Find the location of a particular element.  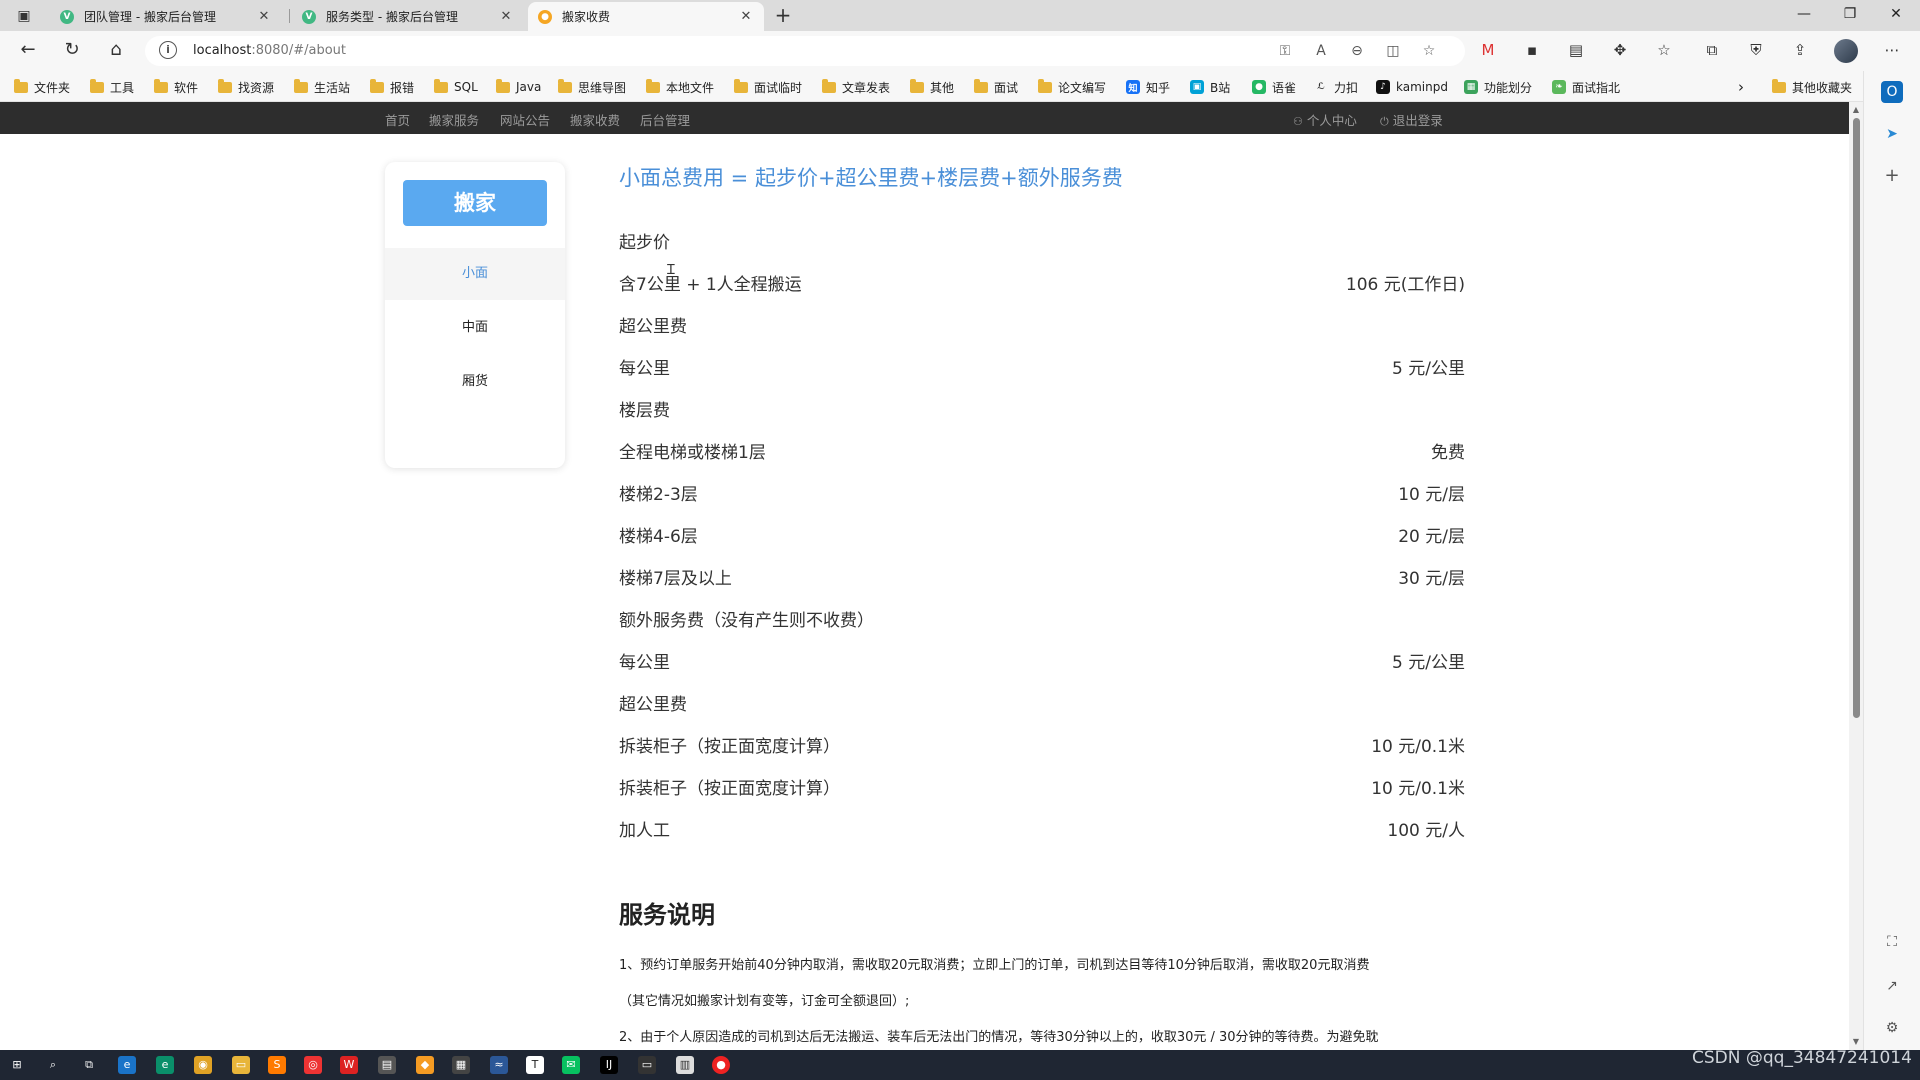

scrollbar-thumb is located at coordinates (1856, 418).